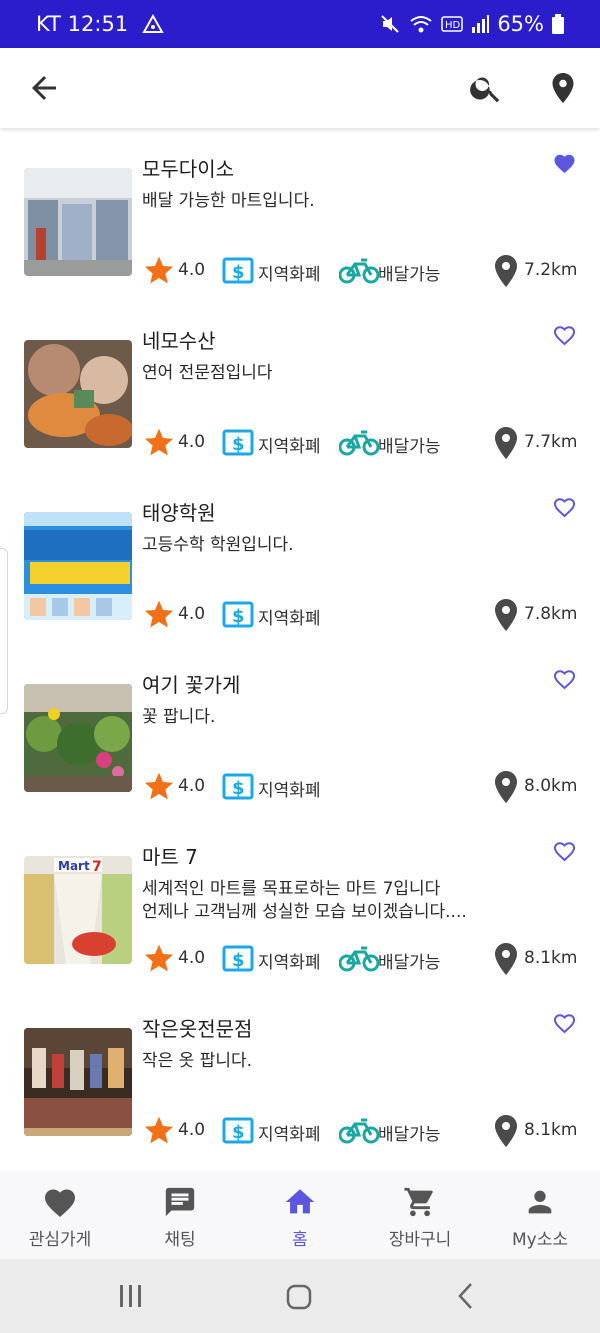 Image resolution: width=600 pixels, height=1333 pixels. I want to click on location-pin-icon, so click(563, 88).